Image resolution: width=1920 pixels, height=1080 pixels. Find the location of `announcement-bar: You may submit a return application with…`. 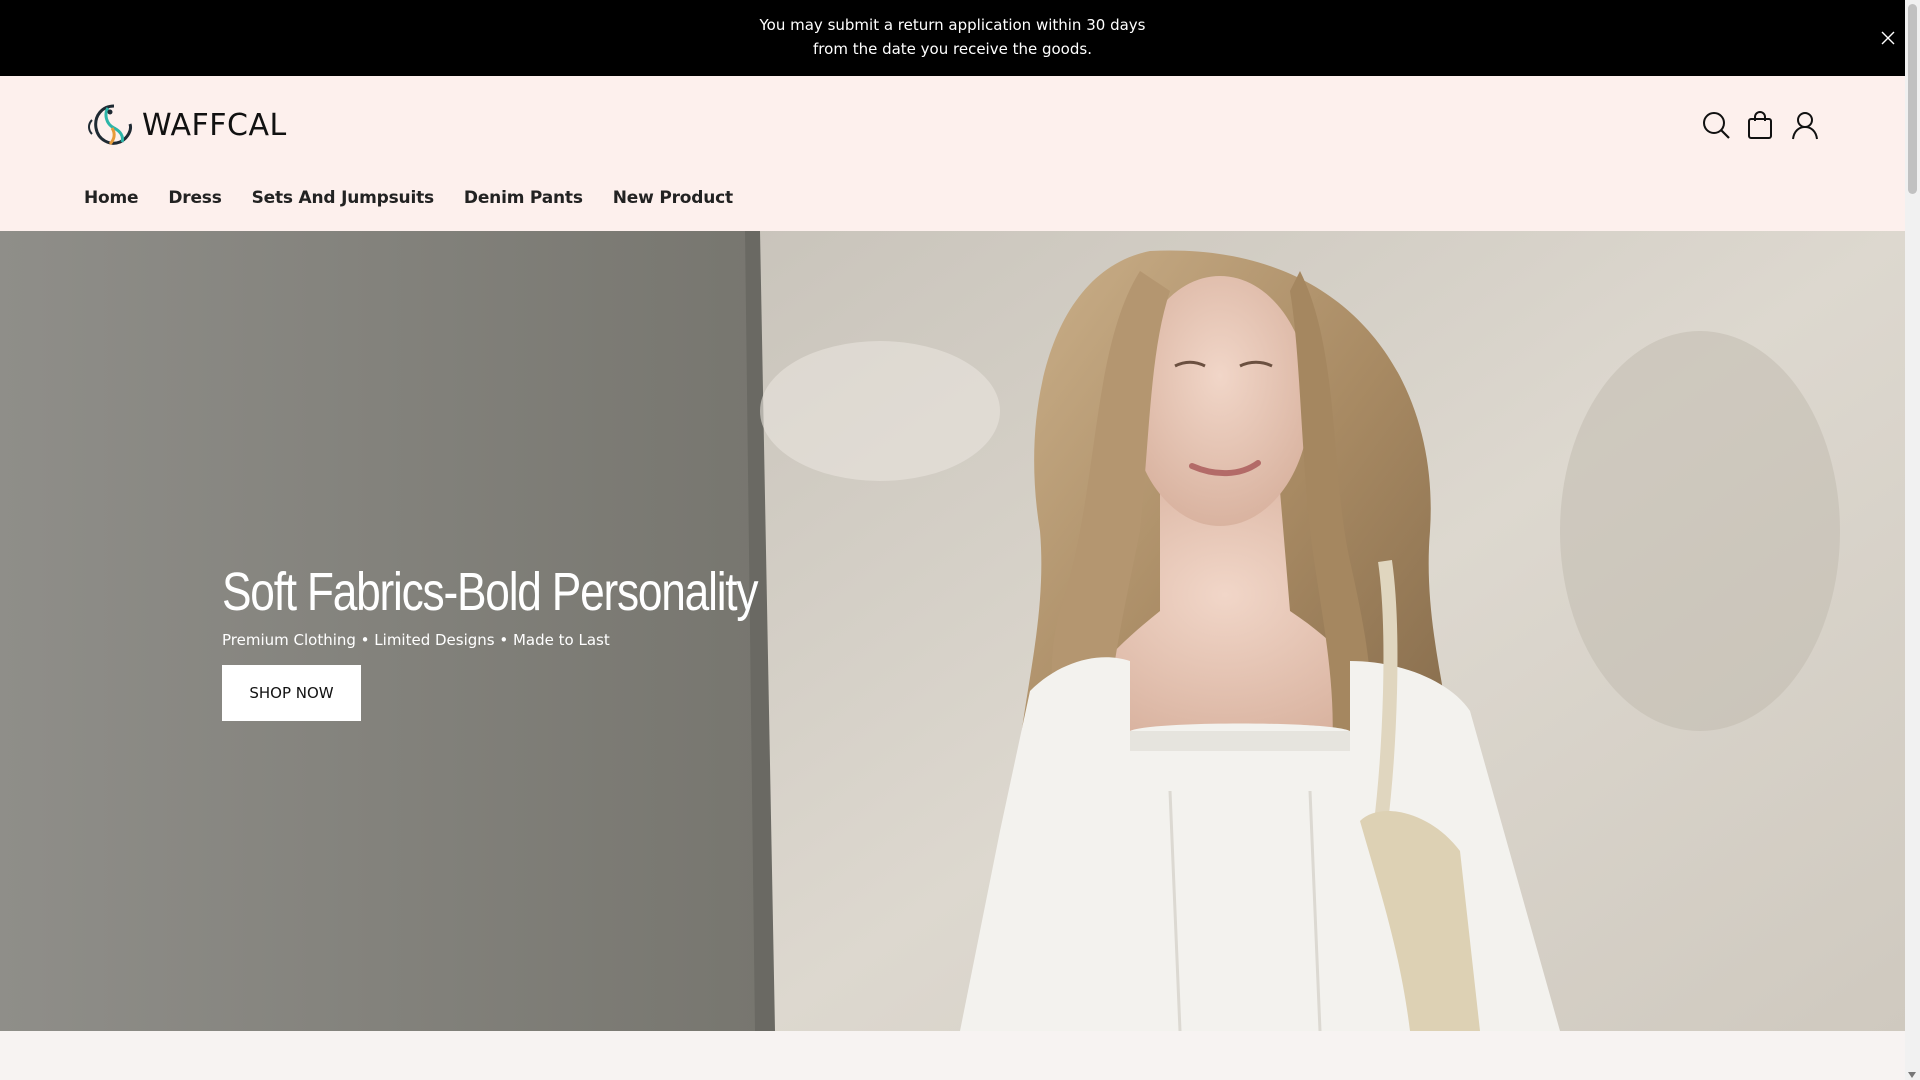

announcement-bar: You may submit a return application with… is located at coordinates (952, 38).